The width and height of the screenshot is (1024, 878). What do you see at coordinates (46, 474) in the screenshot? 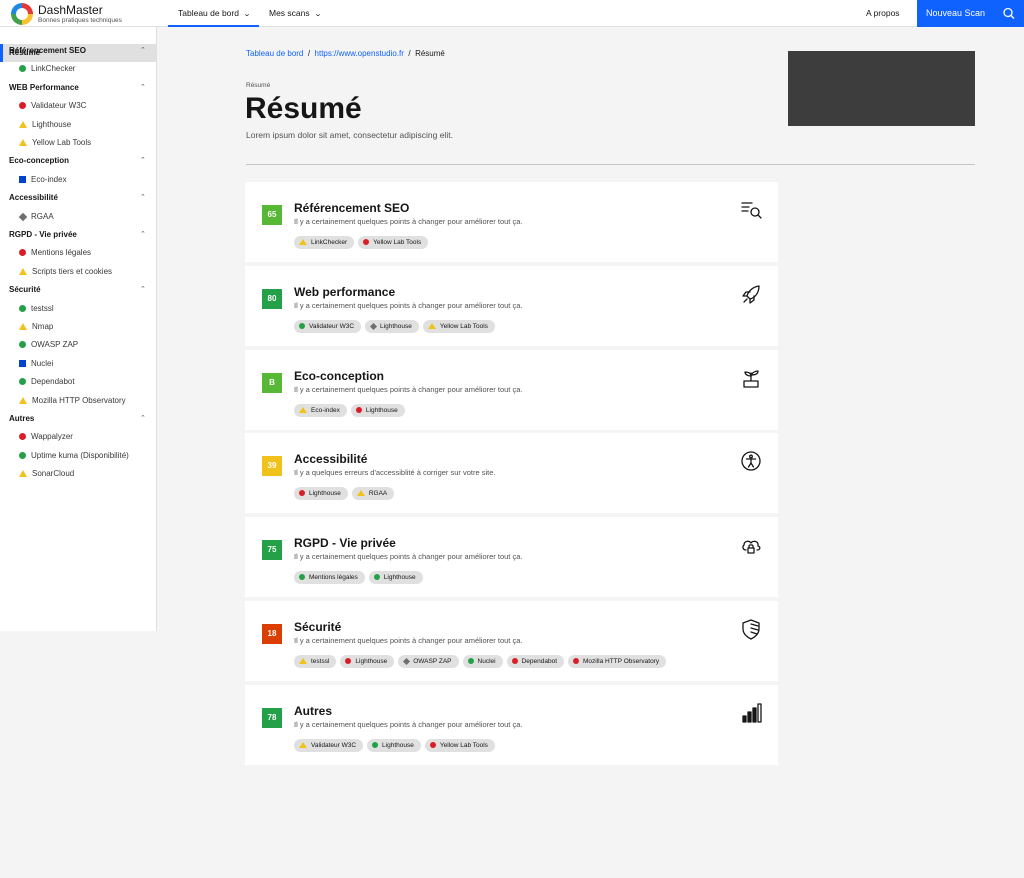
I see `sidebar-item: SonarCloud` at bounding box center [46, 474].